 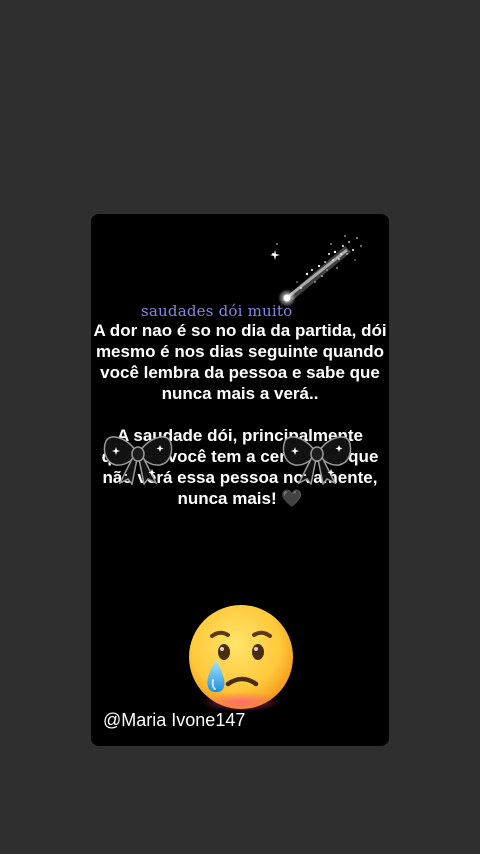 I want to click on crying-face-emoji, so click(x=241, y=658).